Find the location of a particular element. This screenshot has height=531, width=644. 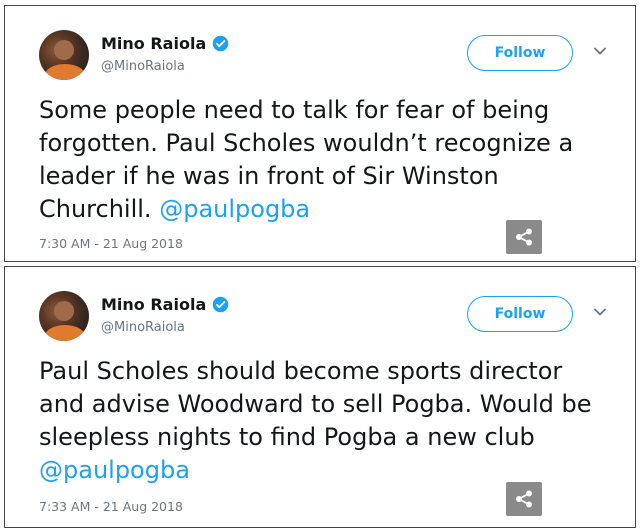

tweet-timestamp: 7:30 AM - 21 Aug 2018 is located at coordinates (111, 243).